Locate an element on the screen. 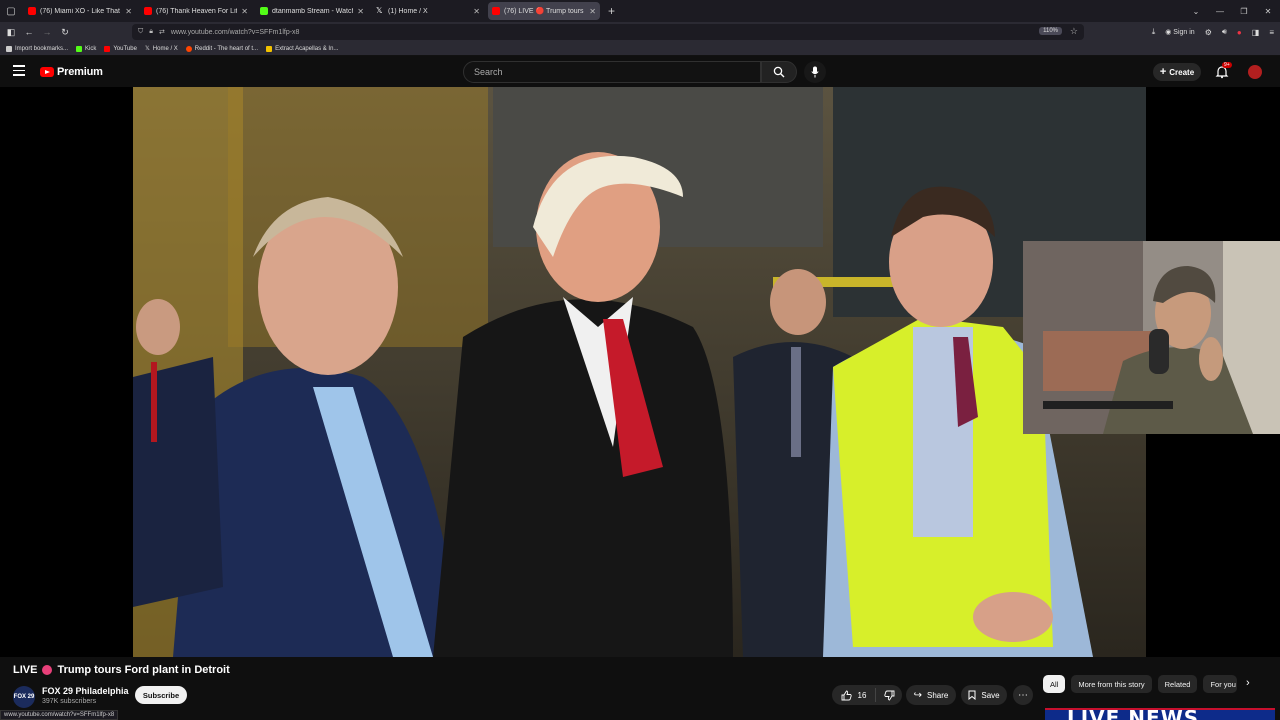 This screenshot has width=1280, height=720. chevron-right-icon: › is located at coordinates (1248, 683).